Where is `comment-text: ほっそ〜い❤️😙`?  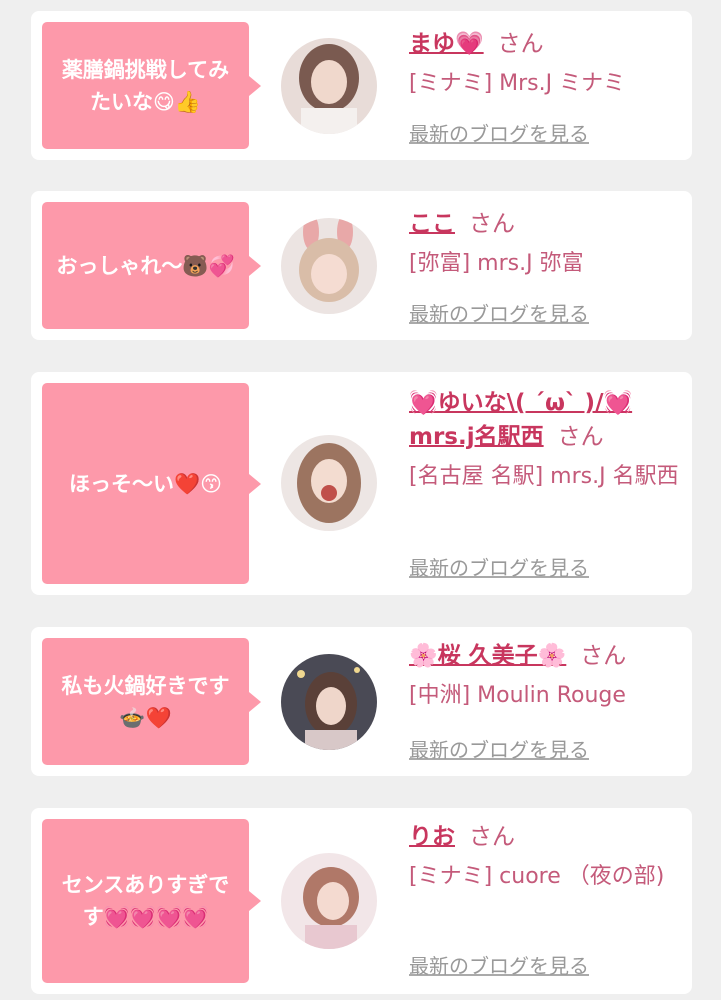
comment-text: ほっそ〜い❤️😙 is located at coordinates (145, 483).